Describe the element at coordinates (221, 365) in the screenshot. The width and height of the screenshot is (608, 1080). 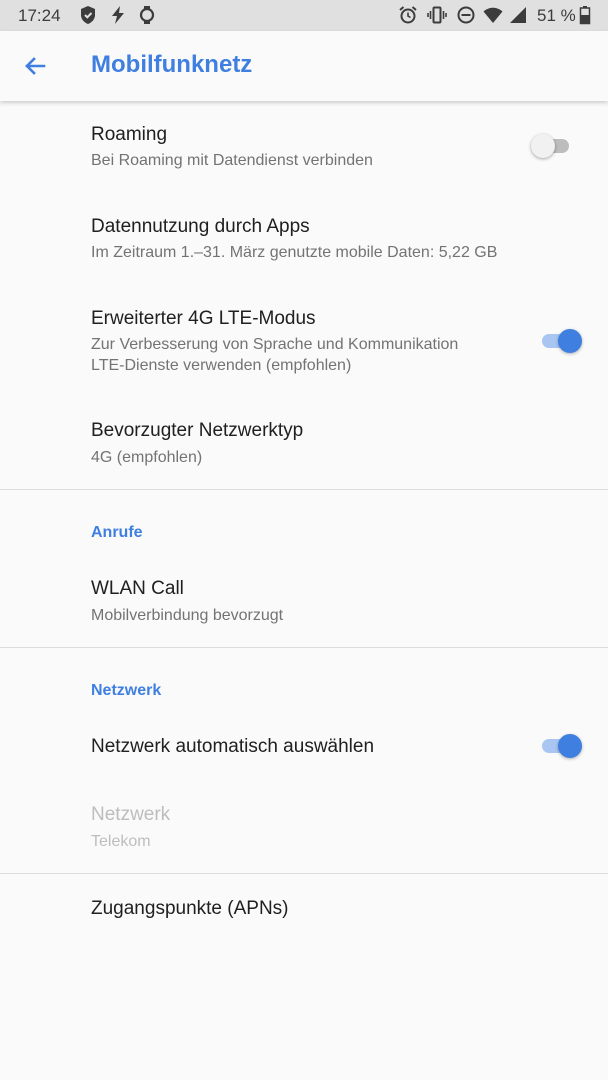
I see `lte-mode-summary-line2: LTE-Dienste verwenden (empfohlen)` at that location.